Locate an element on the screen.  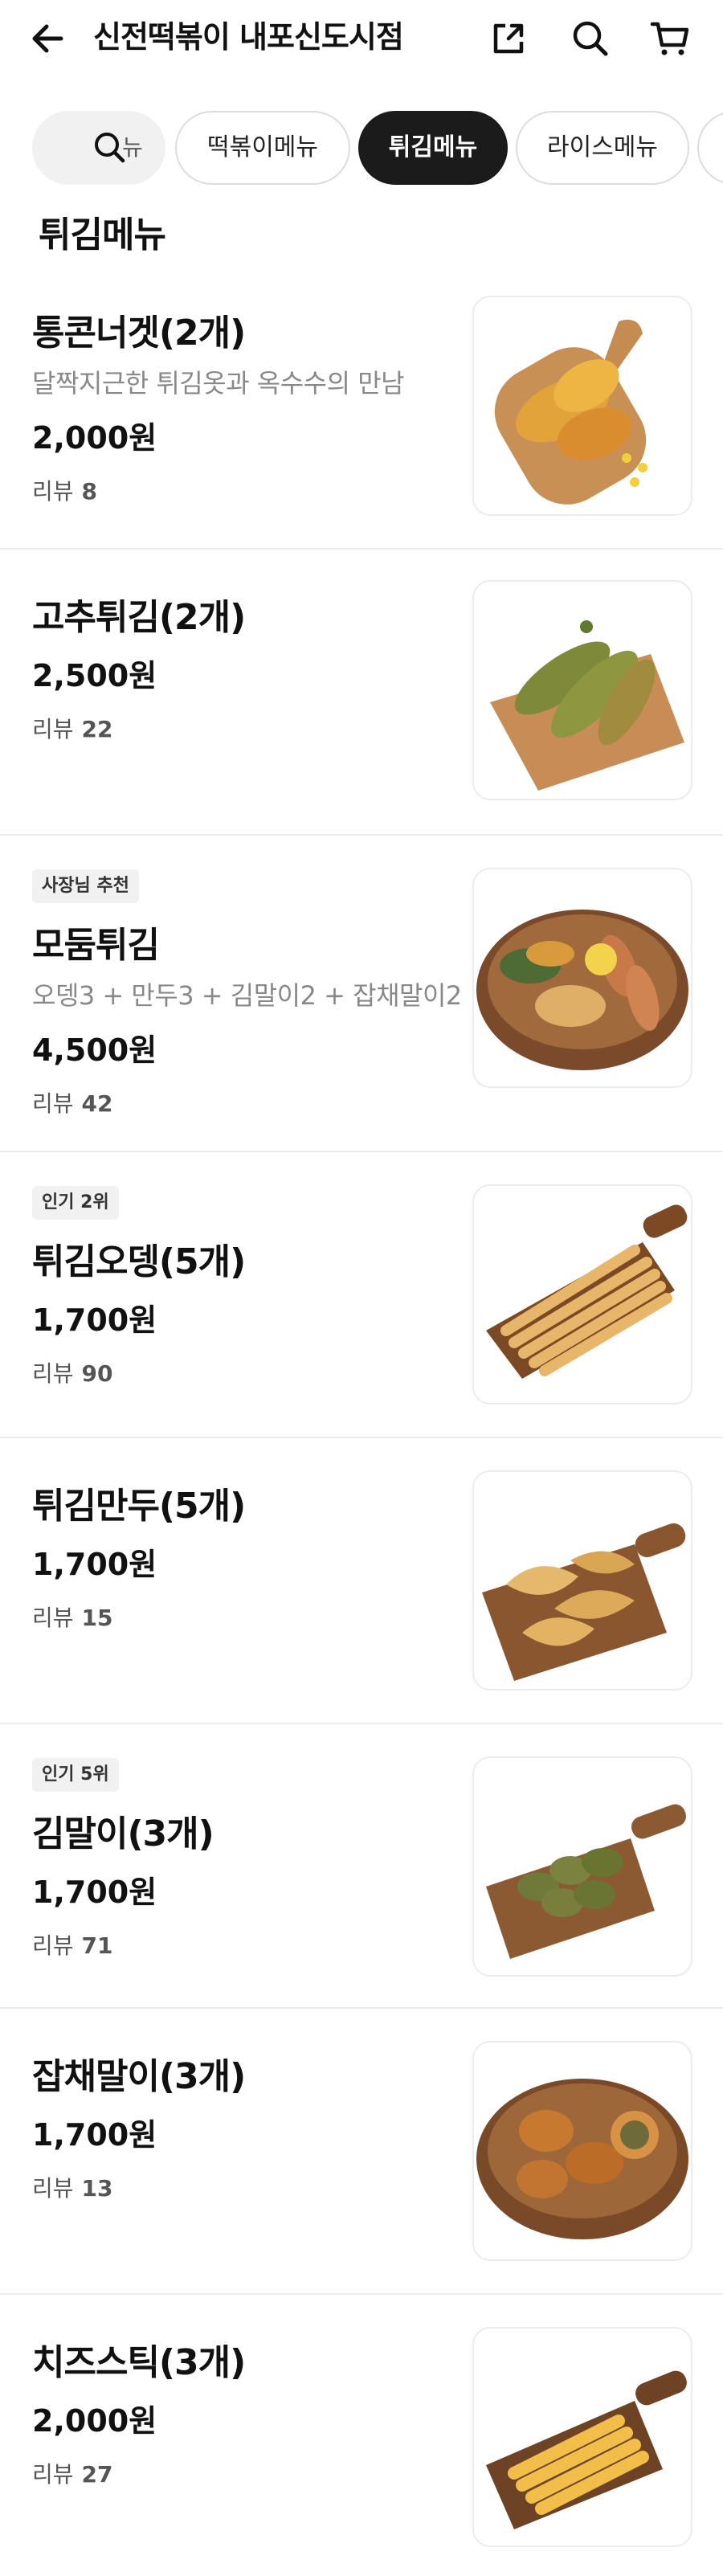
menu-item: 잡채말이(3개) 1,700원 리뷰 13 is located at coordinates (361, 2152).